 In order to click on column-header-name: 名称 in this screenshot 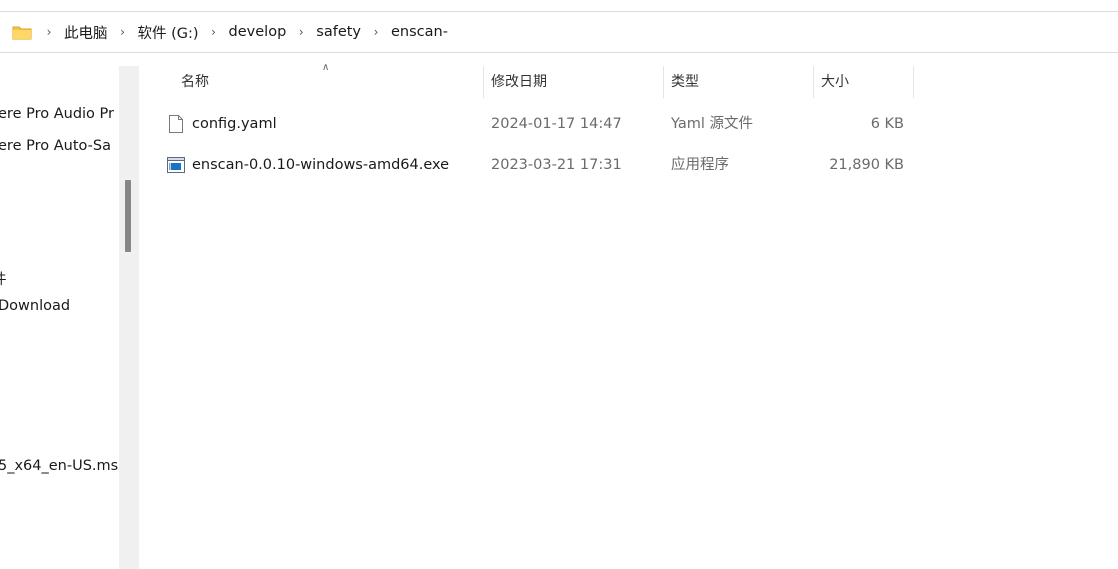, I will do `click(195, 82)`.